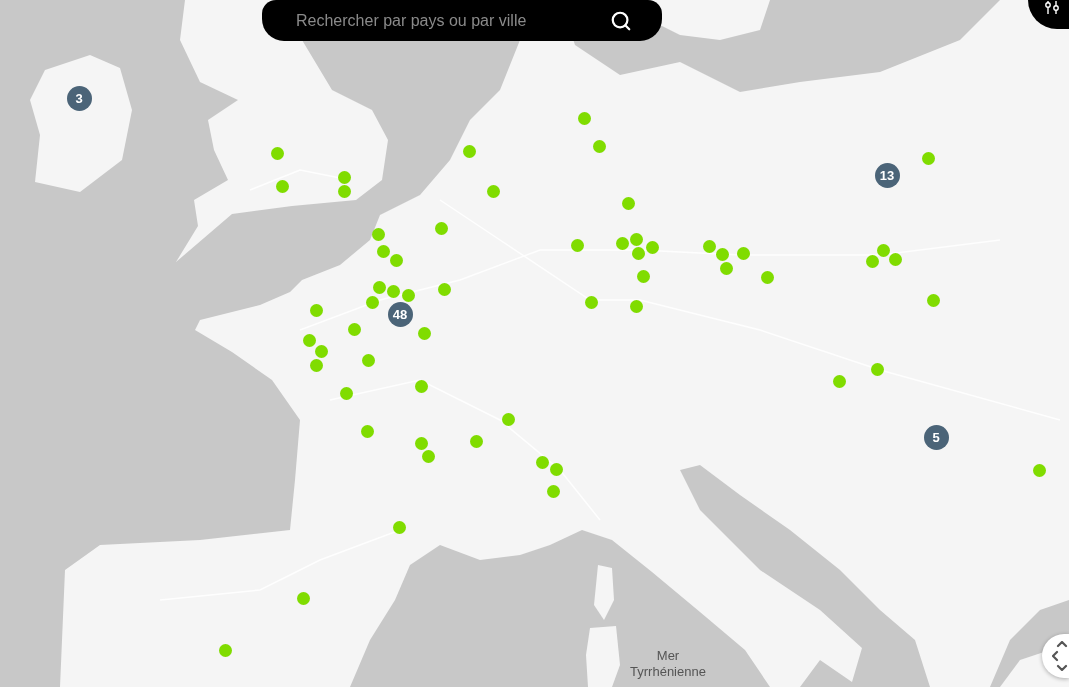 This screenshot has width=1069, height=687. What do you see at coordinates (1051, 7) in the screenshot?
I see `sliders-icon` at bounding box center [1051, 7].